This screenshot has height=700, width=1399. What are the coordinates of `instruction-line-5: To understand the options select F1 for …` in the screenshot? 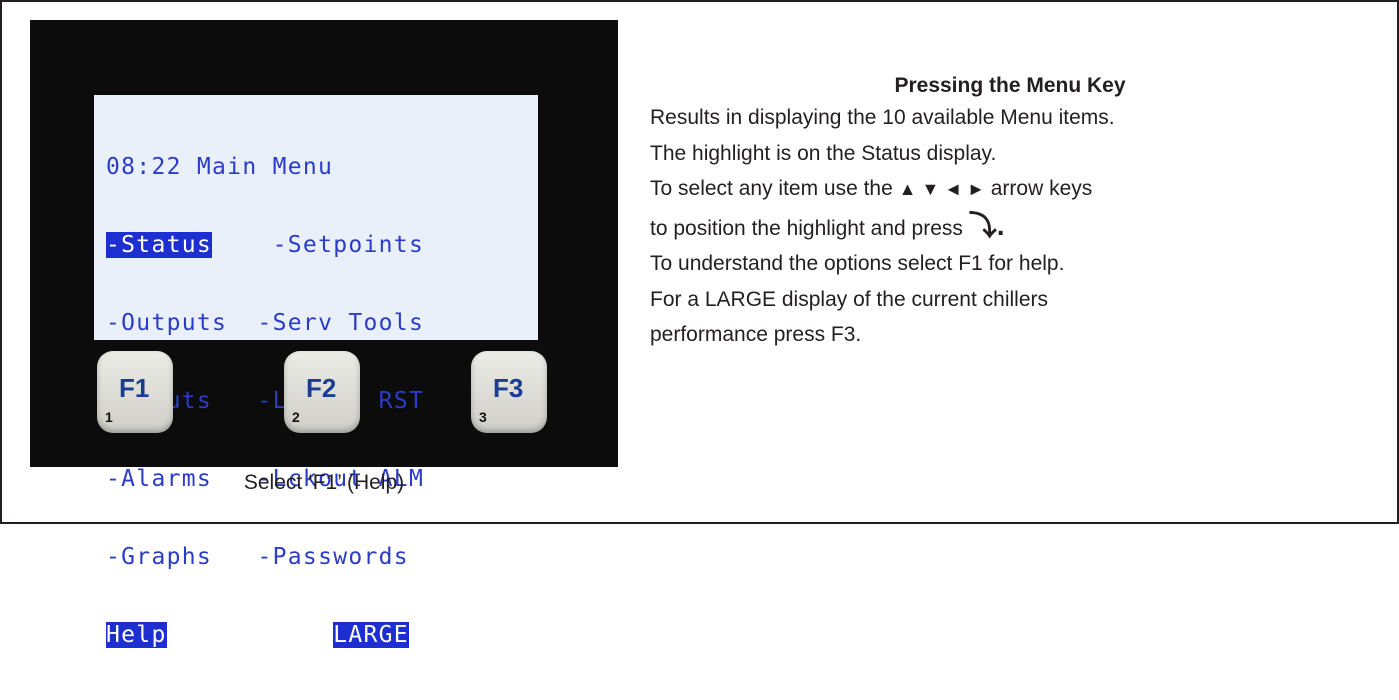 It's located at (857, 263).